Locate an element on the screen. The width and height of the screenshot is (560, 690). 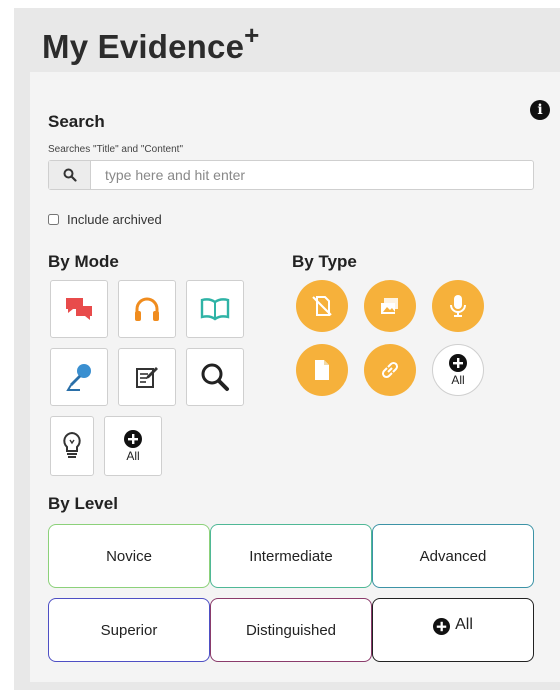
info-icon: i is located at coordinates (540, 110).